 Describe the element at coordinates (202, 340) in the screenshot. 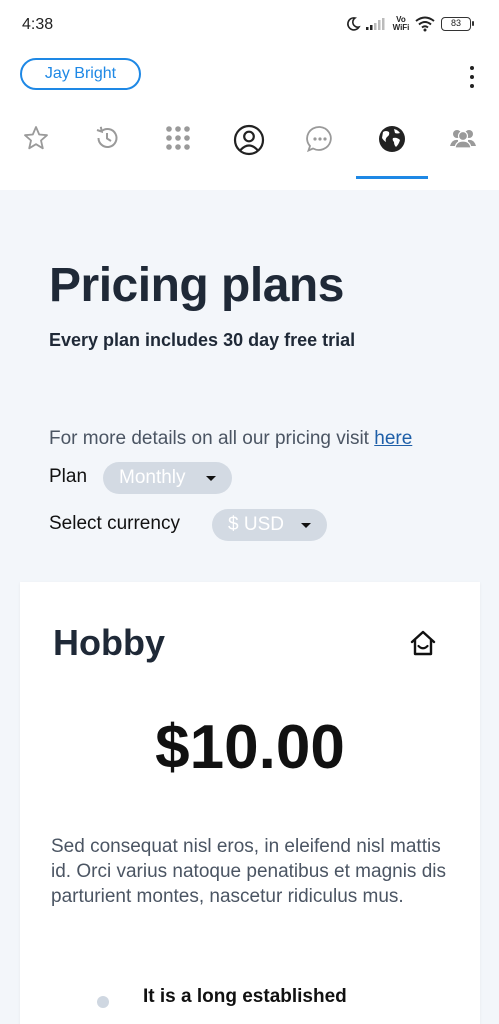

I see `page-subtitle: Every plan includes 30 day free trial` at that location.